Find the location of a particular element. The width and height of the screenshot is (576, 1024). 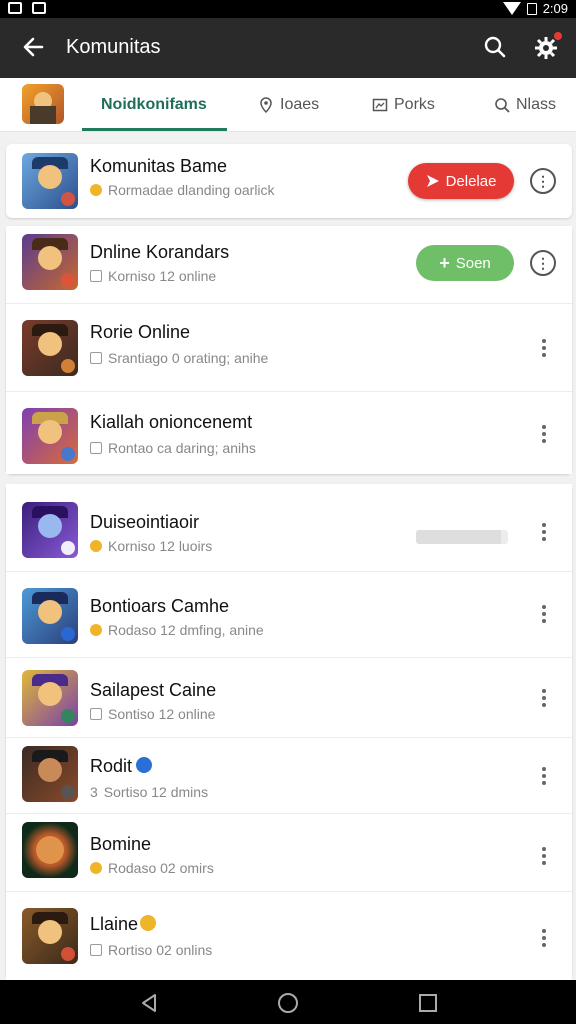

list-item: Sailapest Caine Sontiso 12 online is located at coordinates (289, 698).